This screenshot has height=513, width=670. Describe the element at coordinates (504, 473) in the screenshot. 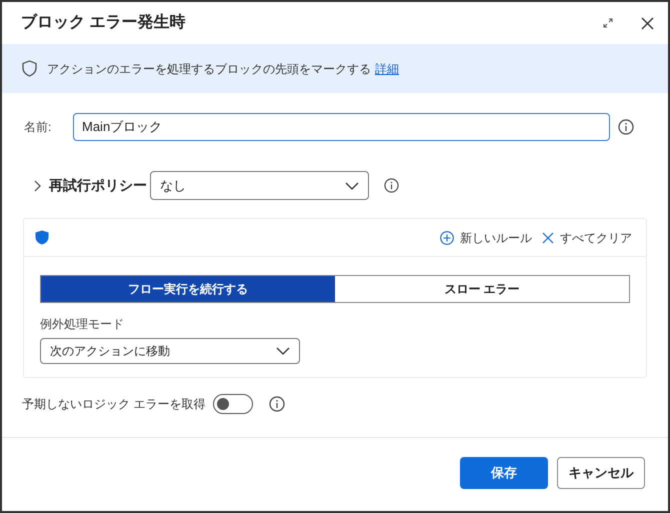

I see `save-button: 保存` at that location.